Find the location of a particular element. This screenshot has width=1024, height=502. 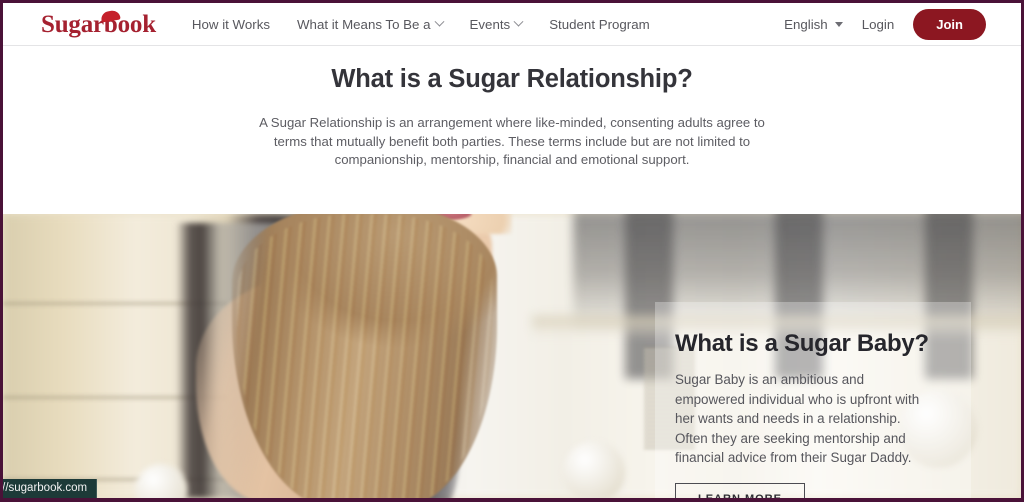

nav-item-how-it-works: How it Works is located at coordinates (231, 24).